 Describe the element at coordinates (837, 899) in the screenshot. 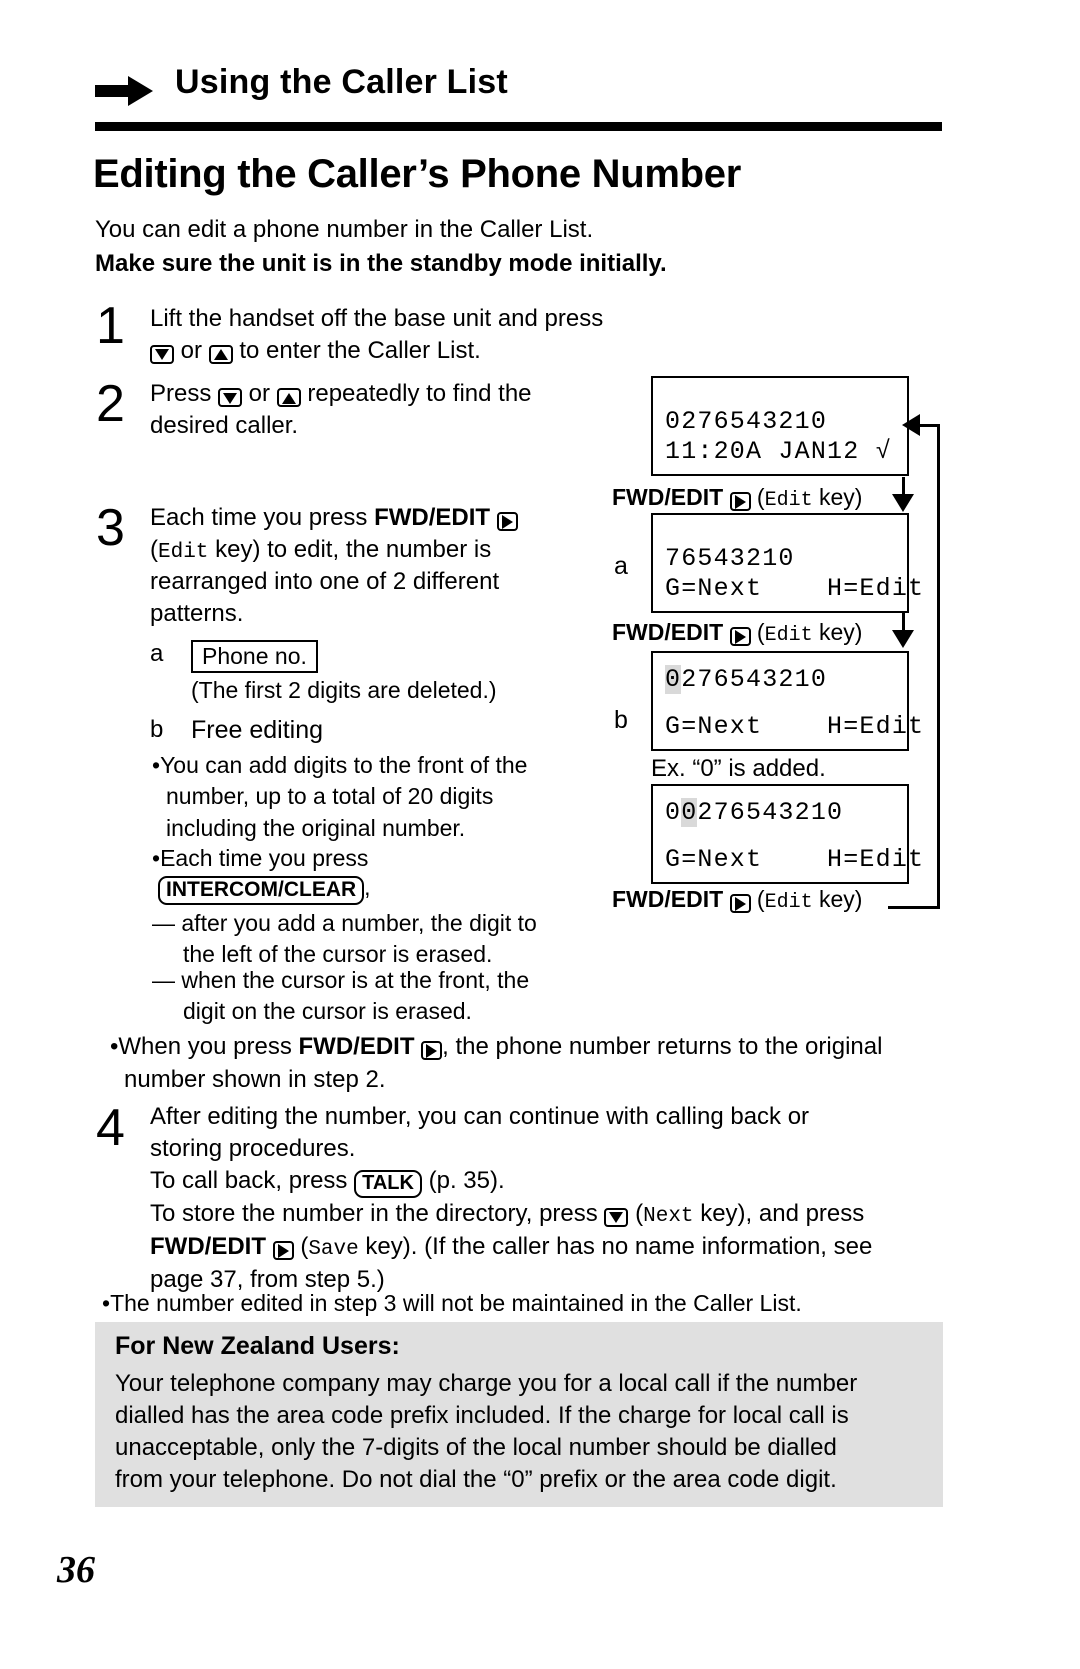

I see `flow-3-tail: key)` at that location.